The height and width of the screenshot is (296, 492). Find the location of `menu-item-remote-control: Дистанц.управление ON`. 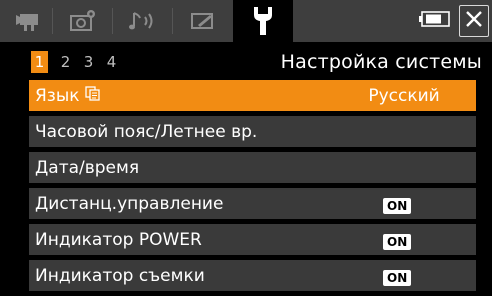

menu-item-remote-control: Дистанц.управление ON is located at coordinates (252, 203).